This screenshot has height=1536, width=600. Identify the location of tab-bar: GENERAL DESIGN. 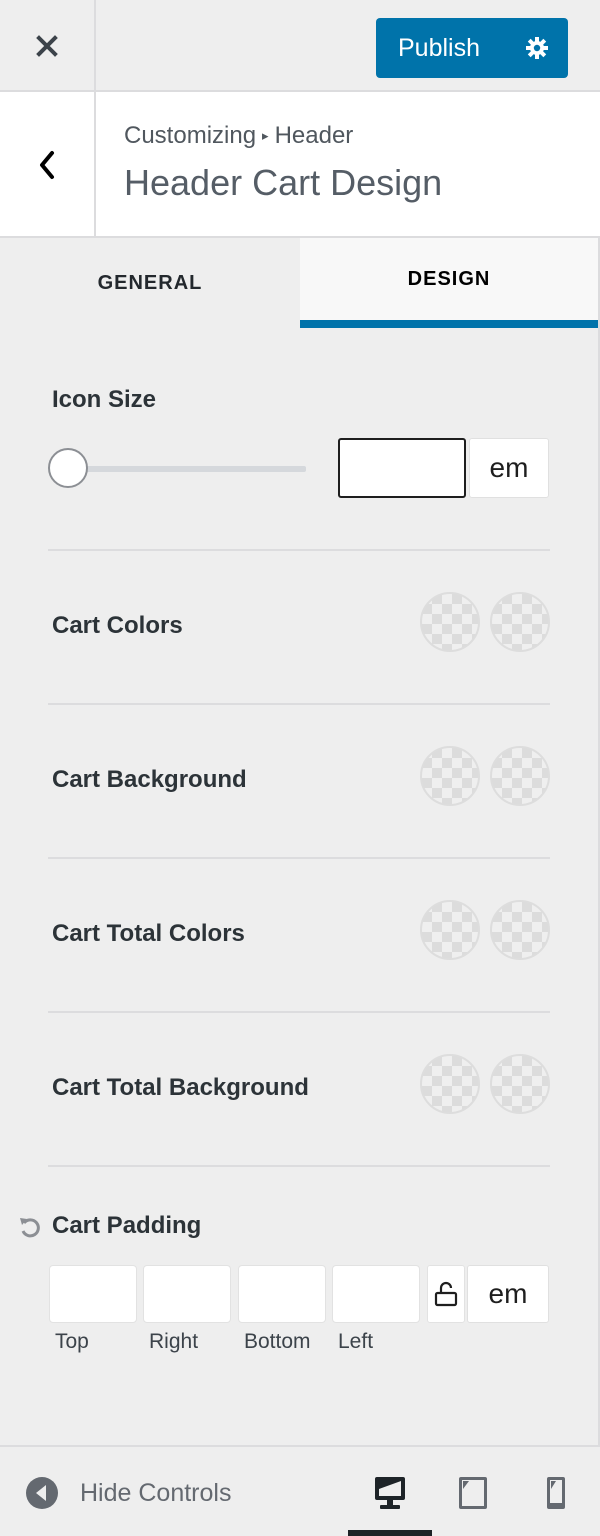
(300, 283).